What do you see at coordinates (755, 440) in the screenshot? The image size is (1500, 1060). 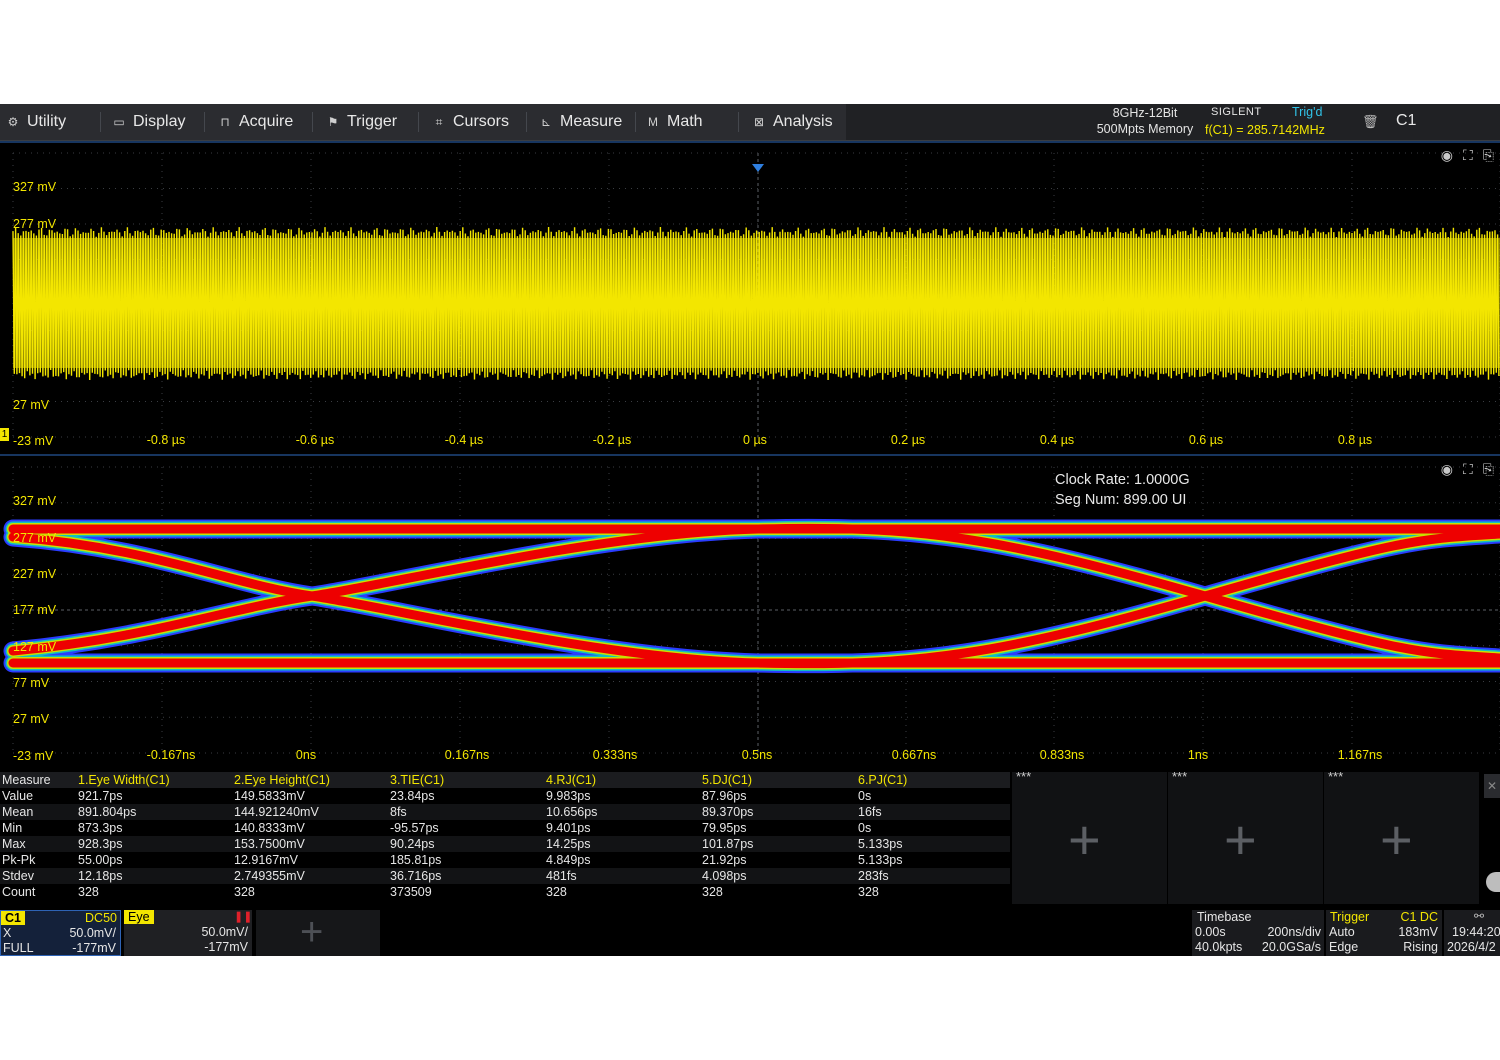 I see `x-label: 0 µs` at bounding box center [755, 440].